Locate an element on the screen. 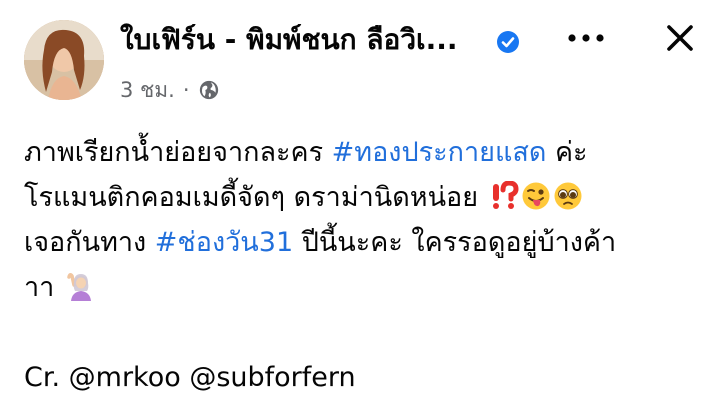  post-meta: 3 ชม. · is located at coordinates (170, 90).